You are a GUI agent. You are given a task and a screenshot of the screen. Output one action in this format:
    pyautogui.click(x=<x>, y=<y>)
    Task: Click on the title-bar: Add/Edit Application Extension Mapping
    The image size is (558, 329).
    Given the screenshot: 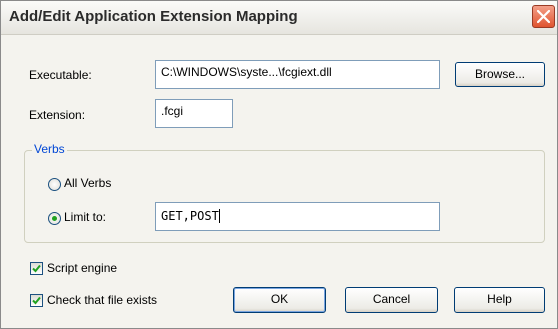 What is the action you would take?
    pyautogui.click(x=279, y=18)
    